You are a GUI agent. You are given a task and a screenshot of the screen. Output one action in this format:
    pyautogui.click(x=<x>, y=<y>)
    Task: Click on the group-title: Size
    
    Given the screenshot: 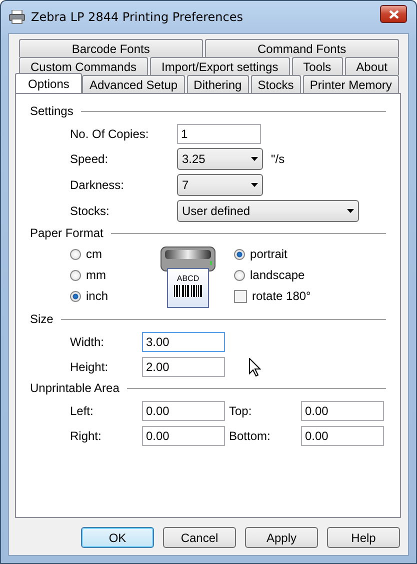 What is the action you would take?
    pyautogui.click(x=42, y=319)
    